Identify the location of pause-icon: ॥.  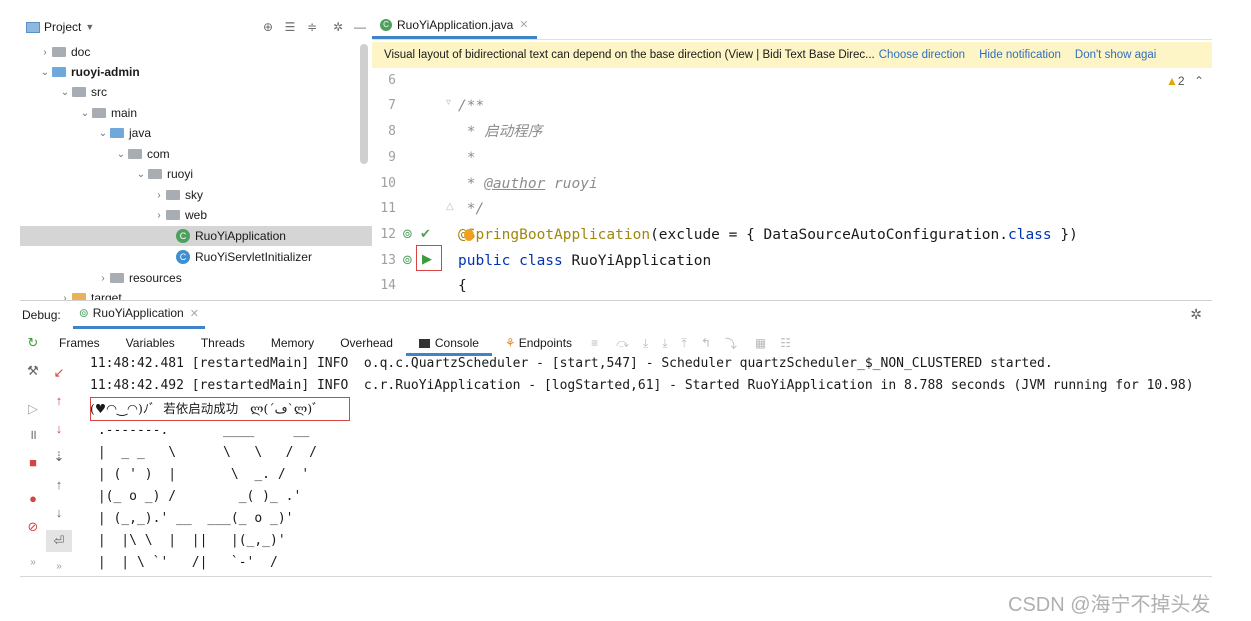
(33, 435).